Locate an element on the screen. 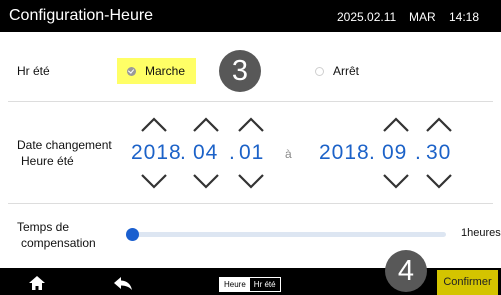 This screenshot has height=295, width=501. start-day-up-icon is located at coordinates (251, 125).